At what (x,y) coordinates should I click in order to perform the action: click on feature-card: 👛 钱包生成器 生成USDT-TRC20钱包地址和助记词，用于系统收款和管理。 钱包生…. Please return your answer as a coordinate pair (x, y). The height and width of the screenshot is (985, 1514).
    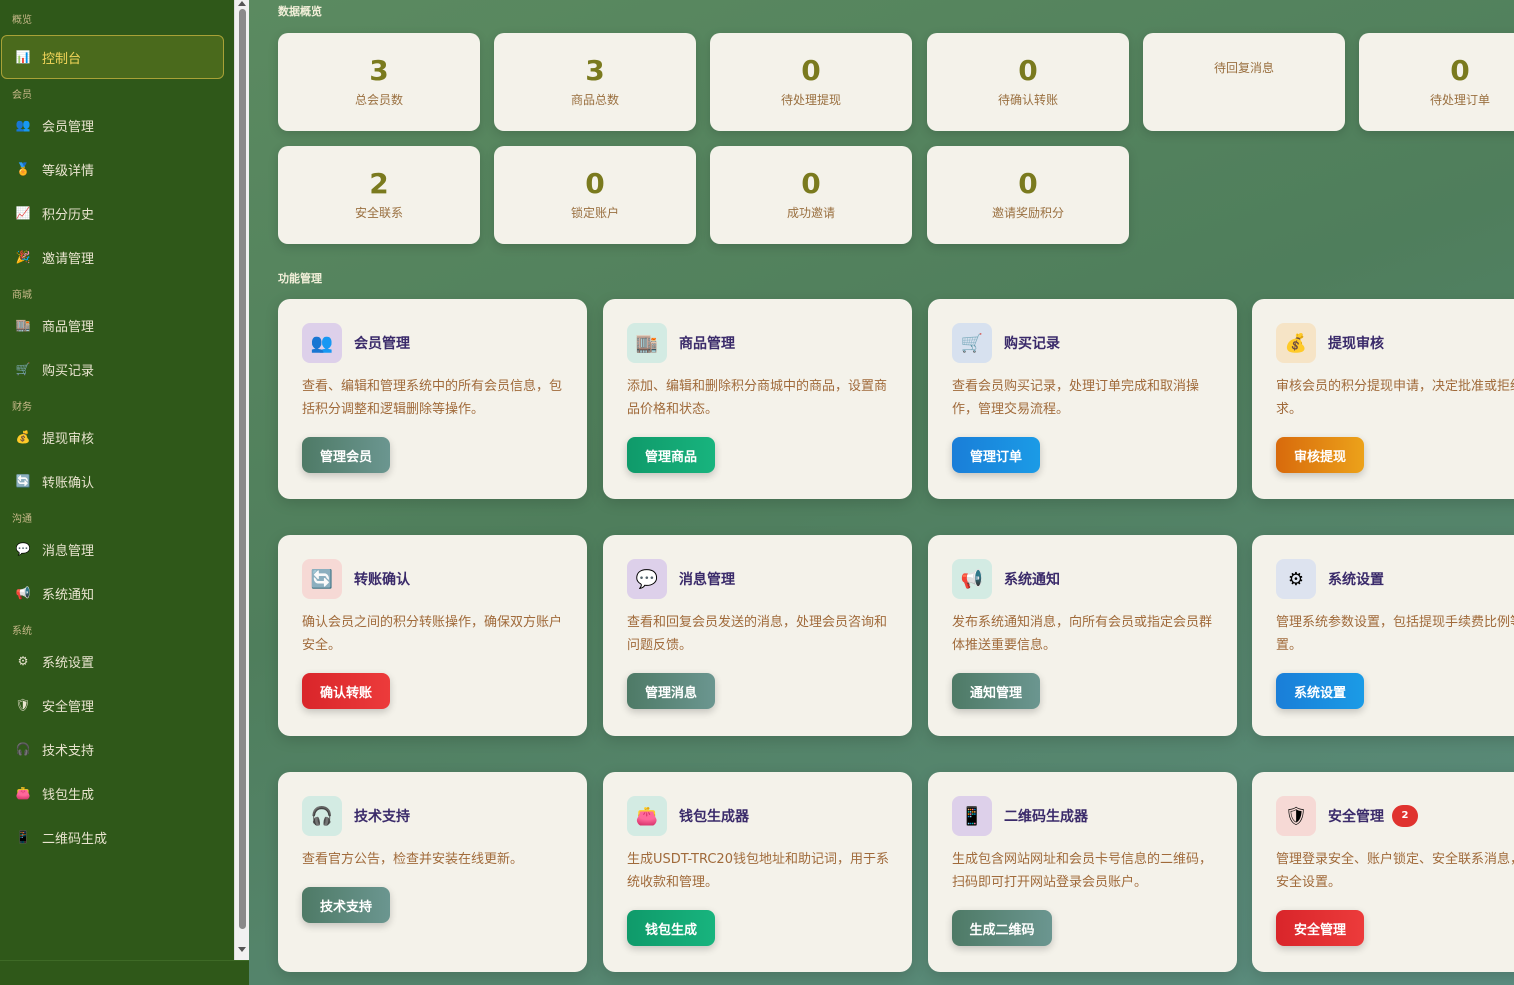
    Looking at the image, I should click on (757, 872).